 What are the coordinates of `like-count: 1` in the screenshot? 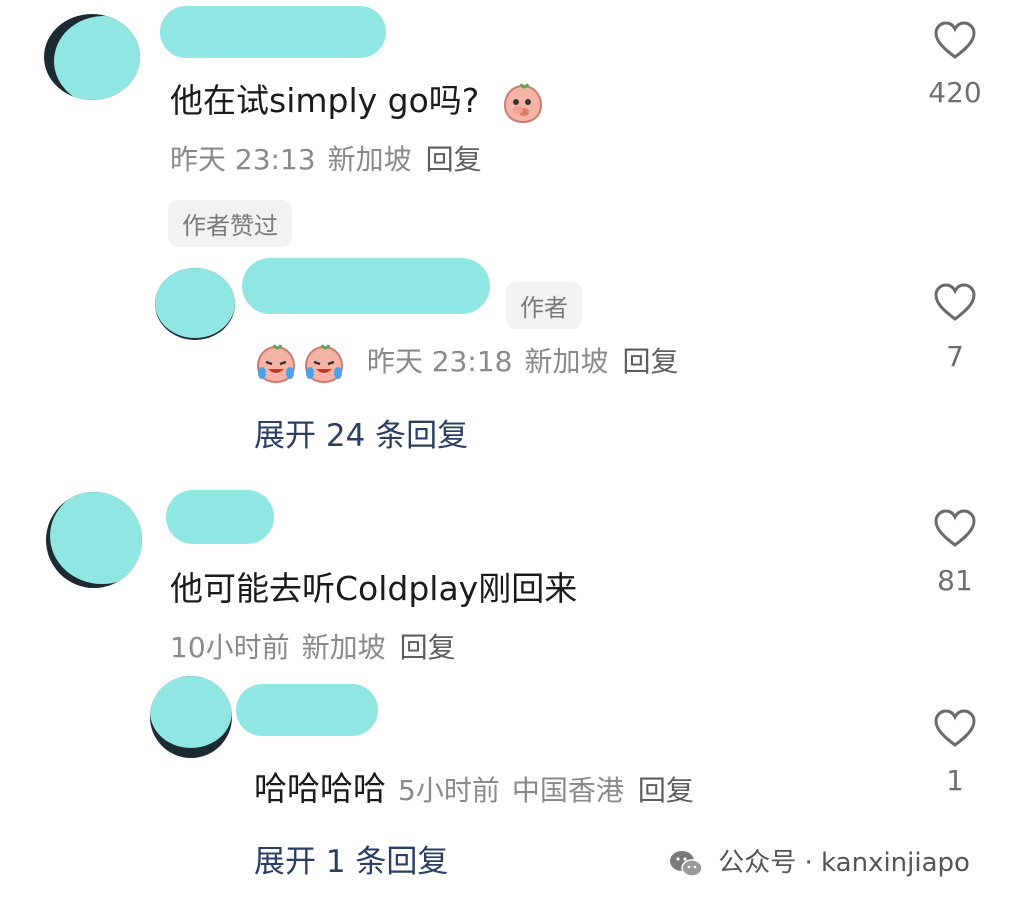 It's located at (955, 780).